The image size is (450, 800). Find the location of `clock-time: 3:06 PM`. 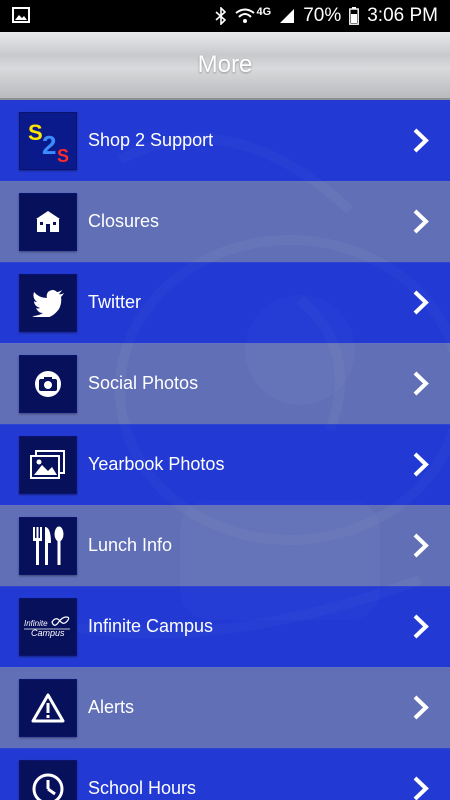

clock-time: 3:06 PM is located at coordinates (402, 15).